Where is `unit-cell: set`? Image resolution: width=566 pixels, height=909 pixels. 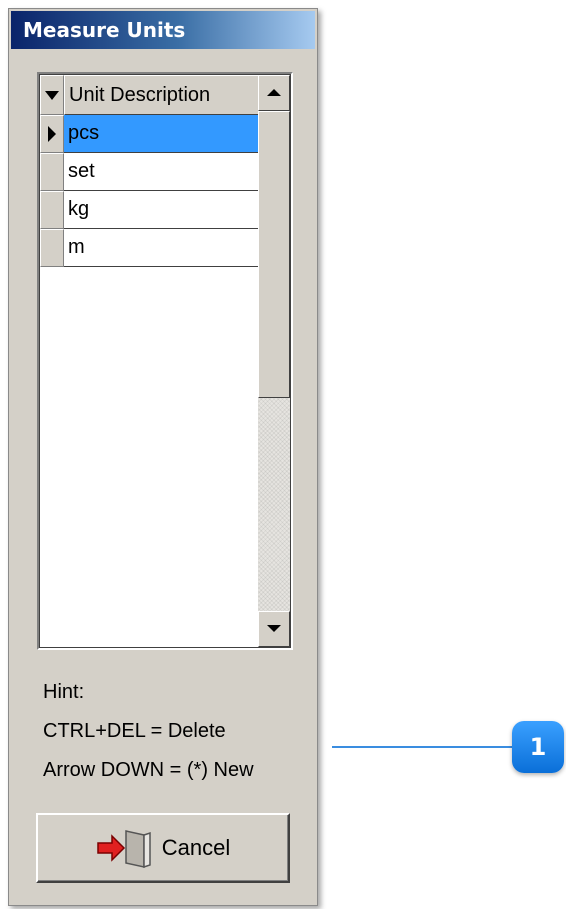 unit-cell: set is located at coordinates (162, 172).